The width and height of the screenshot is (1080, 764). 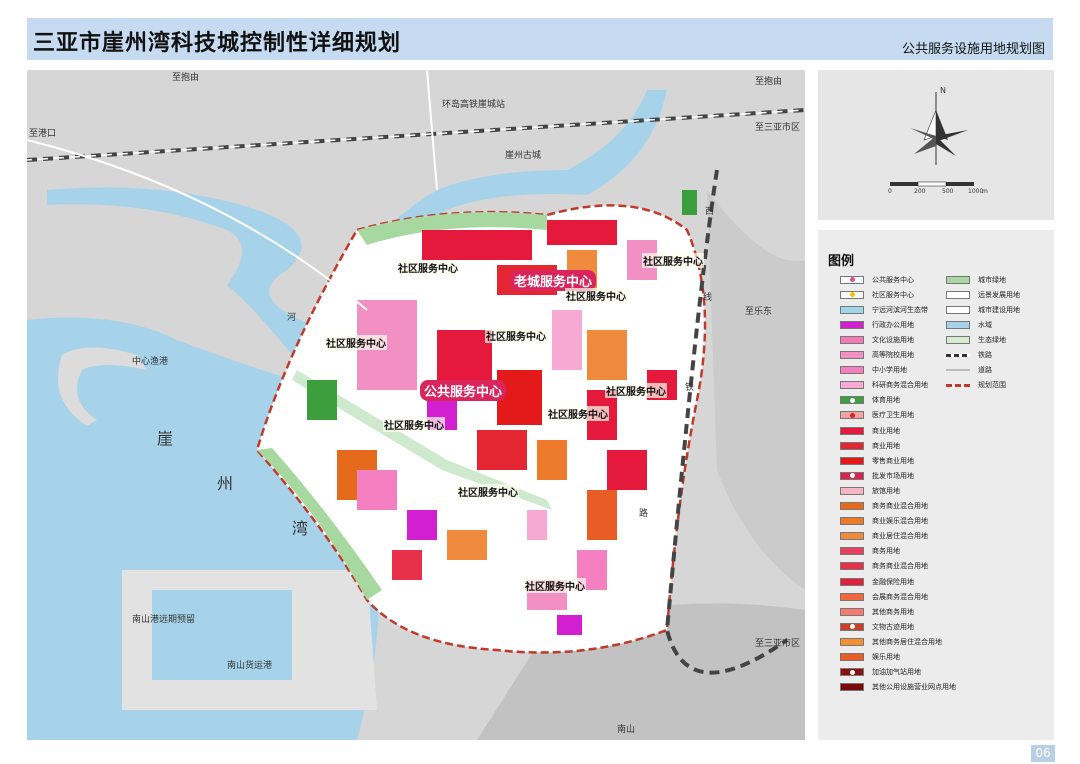 I want to click on legend-item: 铁路, so click(x=969, y=355).